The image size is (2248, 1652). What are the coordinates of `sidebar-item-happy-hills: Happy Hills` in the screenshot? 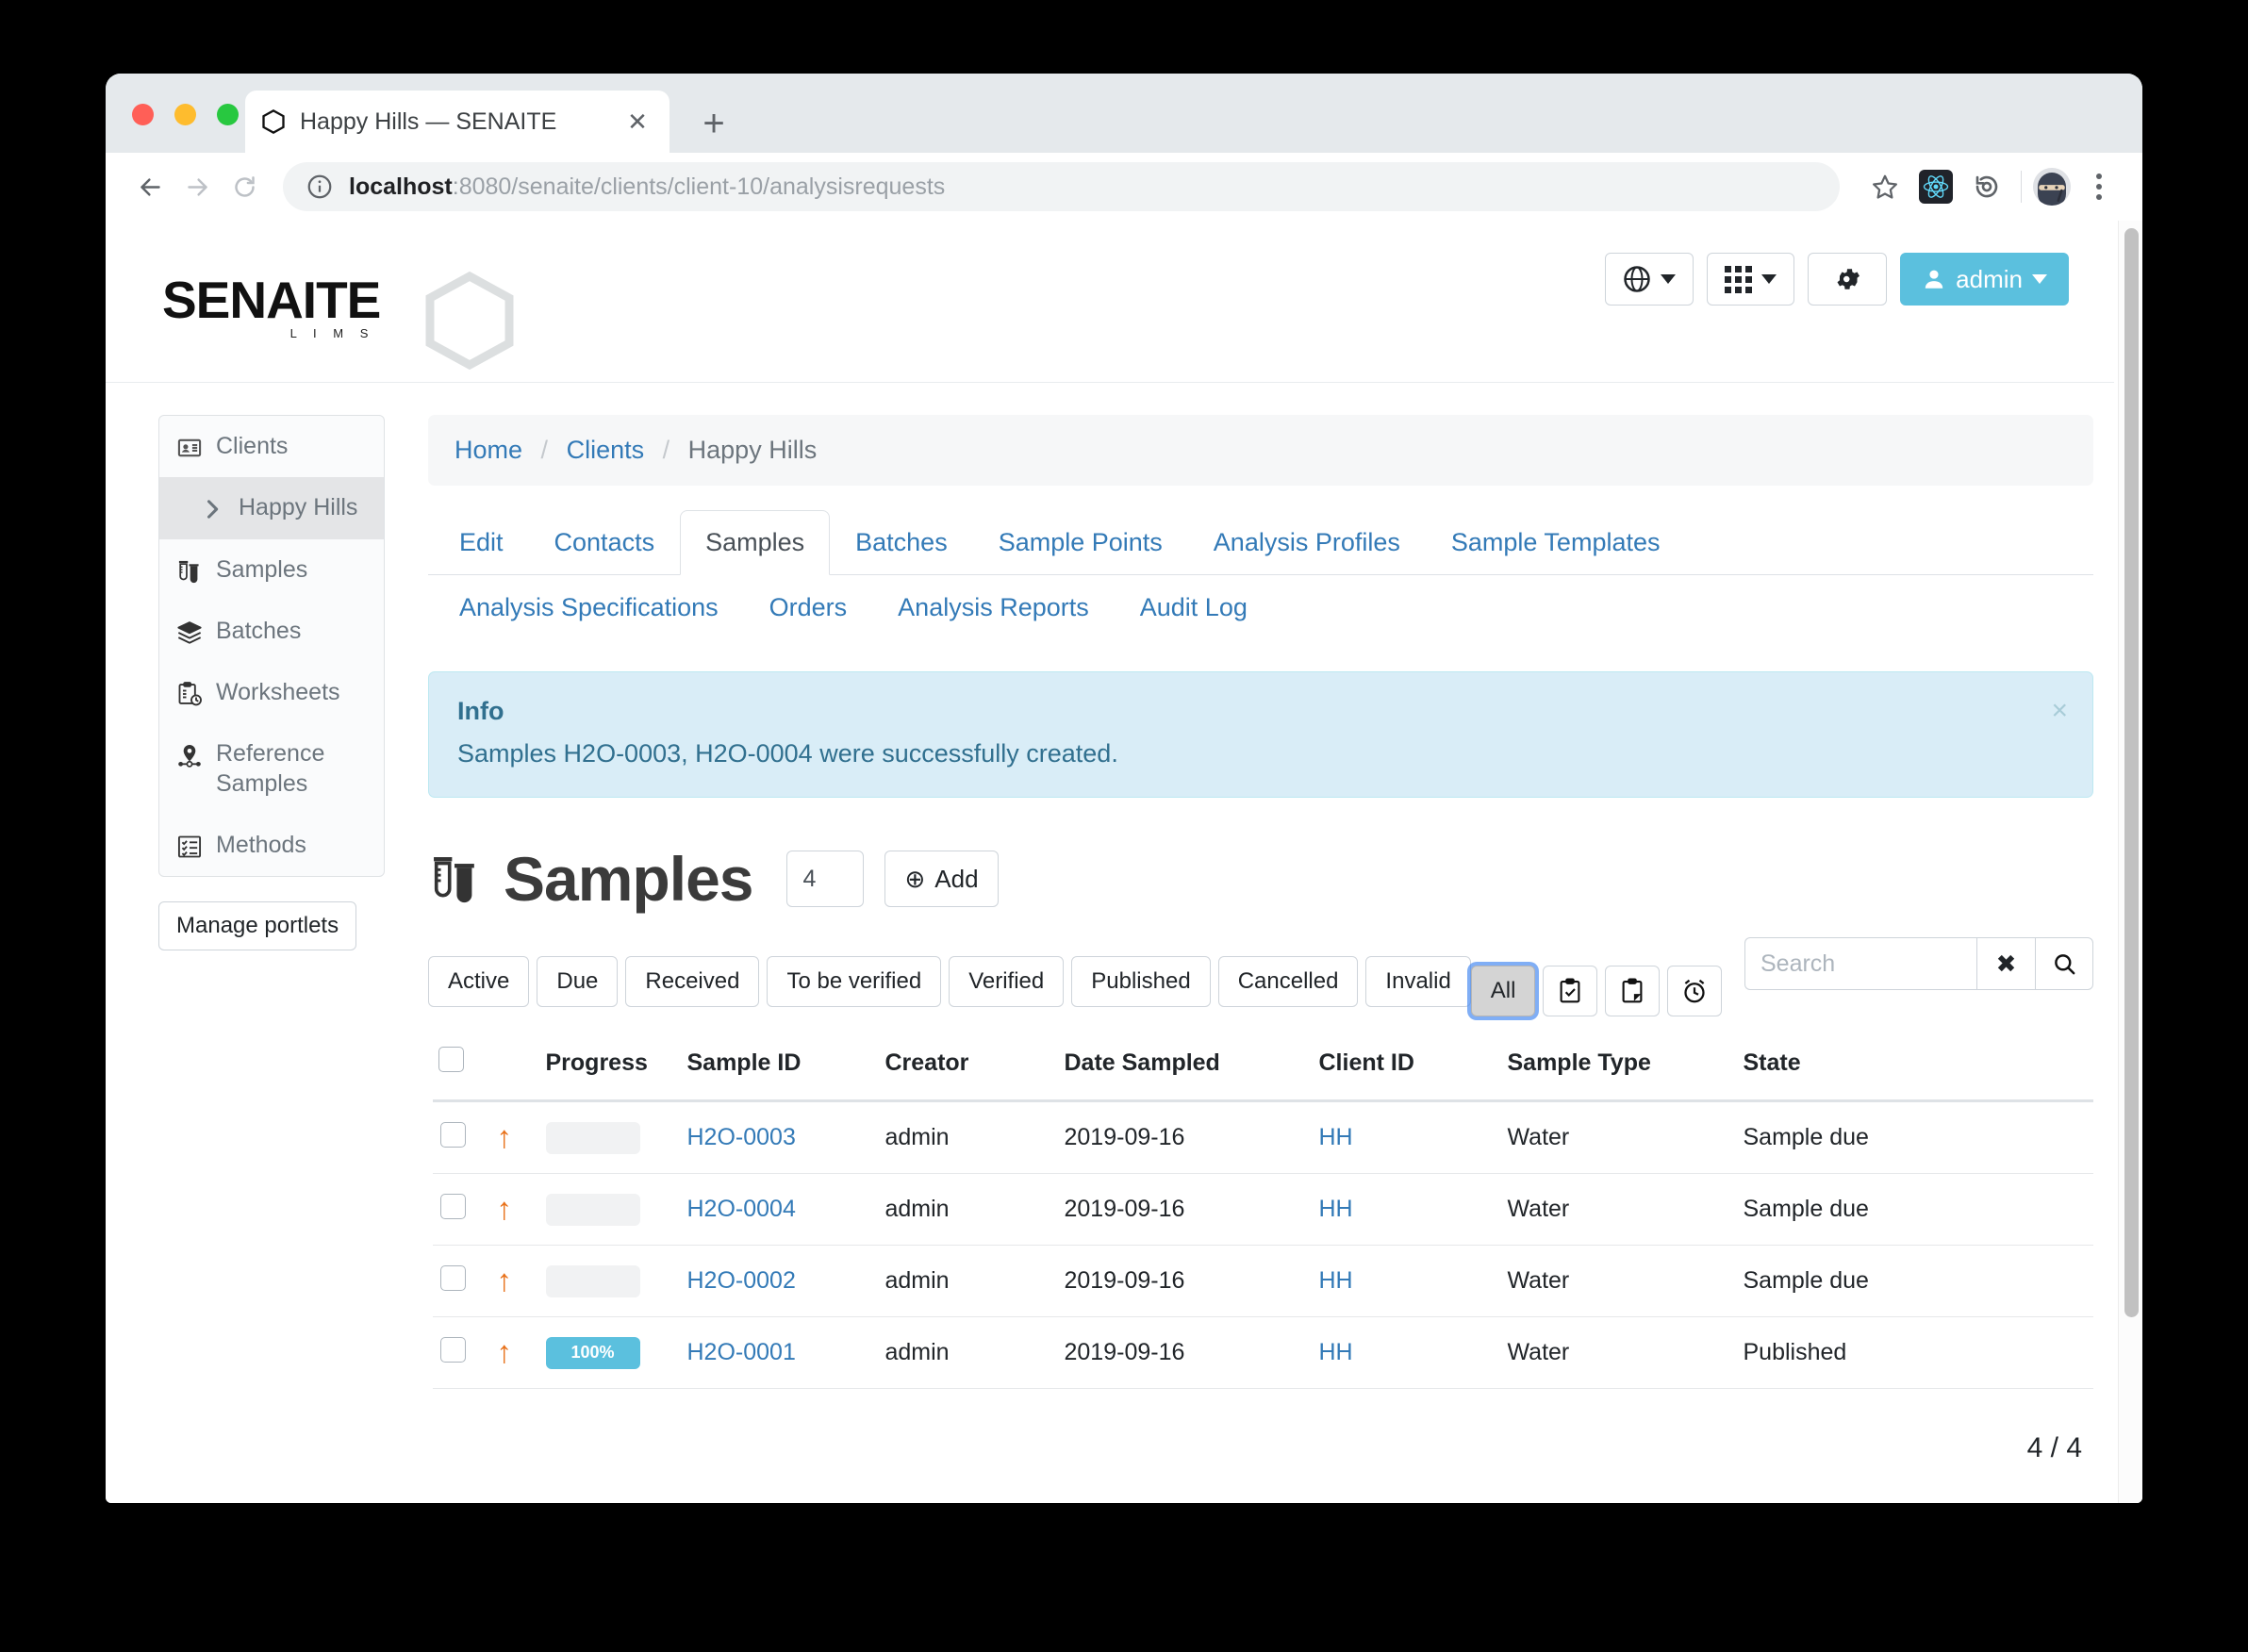 It's located at (271, 508).